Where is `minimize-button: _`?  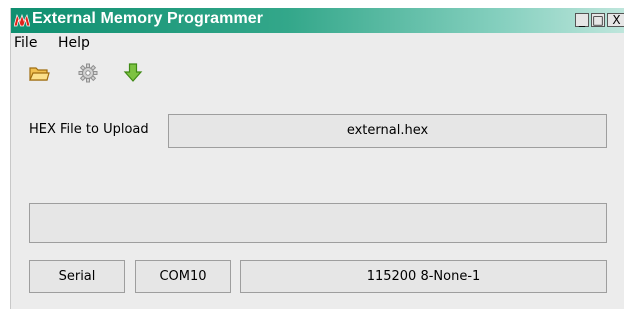
minimize-button: _ is located at coordinates (582, 20).